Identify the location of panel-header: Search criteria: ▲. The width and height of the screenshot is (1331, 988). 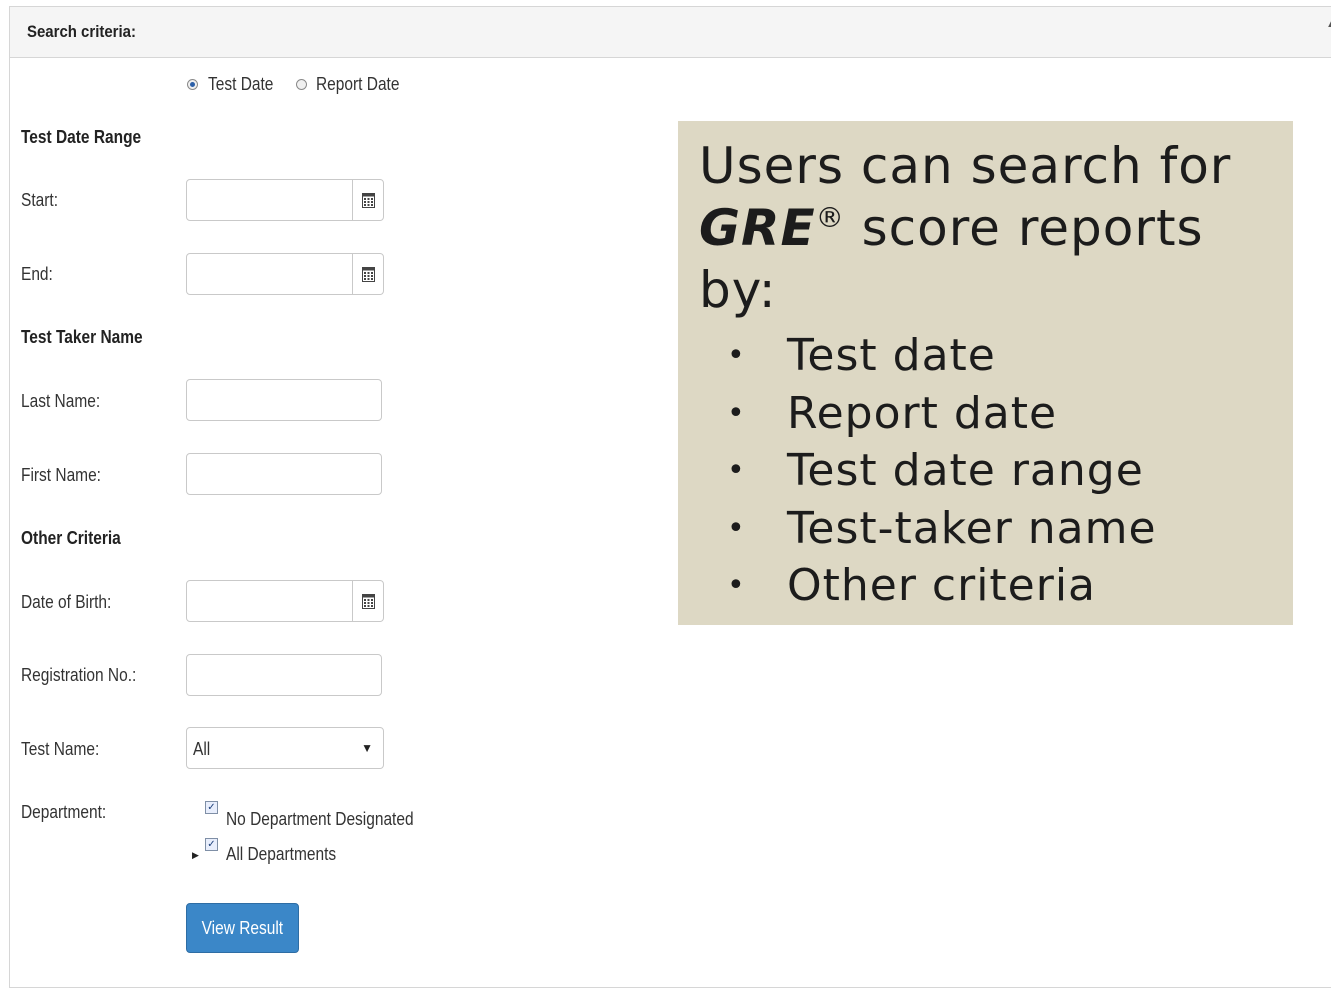
(670, 32).